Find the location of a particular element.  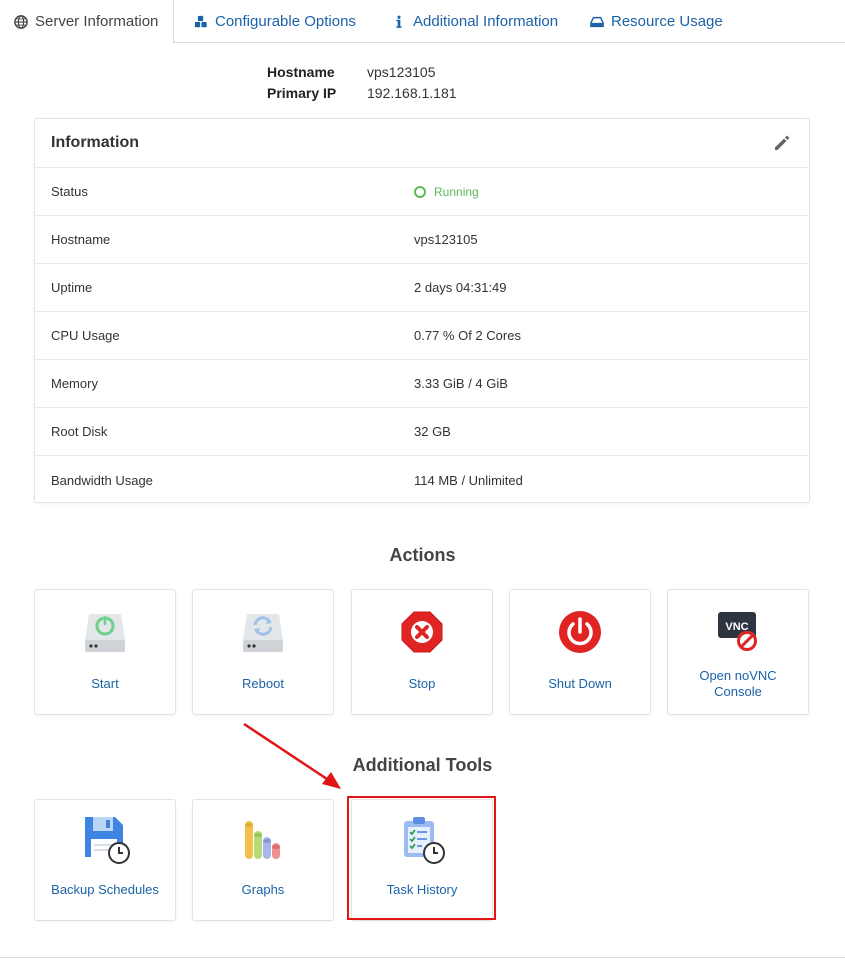

status-badge: Running is located at coordinates (456, 191).